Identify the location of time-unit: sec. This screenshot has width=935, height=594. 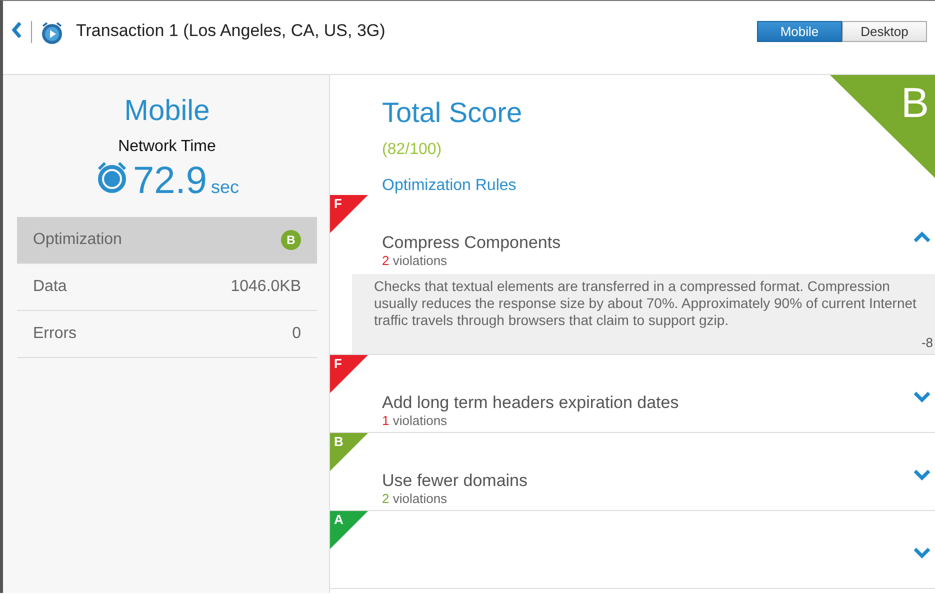
(224, 187).